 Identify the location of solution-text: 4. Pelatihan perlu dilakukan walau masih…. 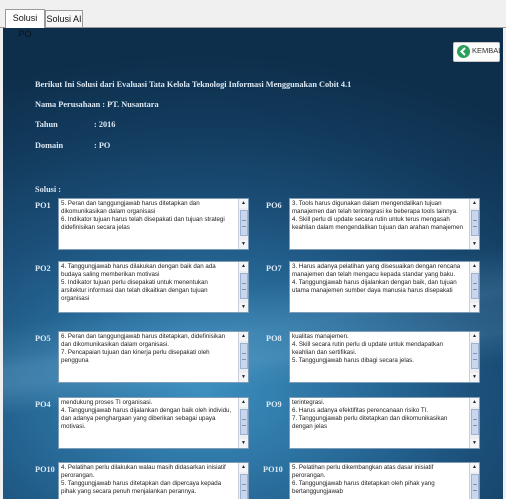
(143, 479).